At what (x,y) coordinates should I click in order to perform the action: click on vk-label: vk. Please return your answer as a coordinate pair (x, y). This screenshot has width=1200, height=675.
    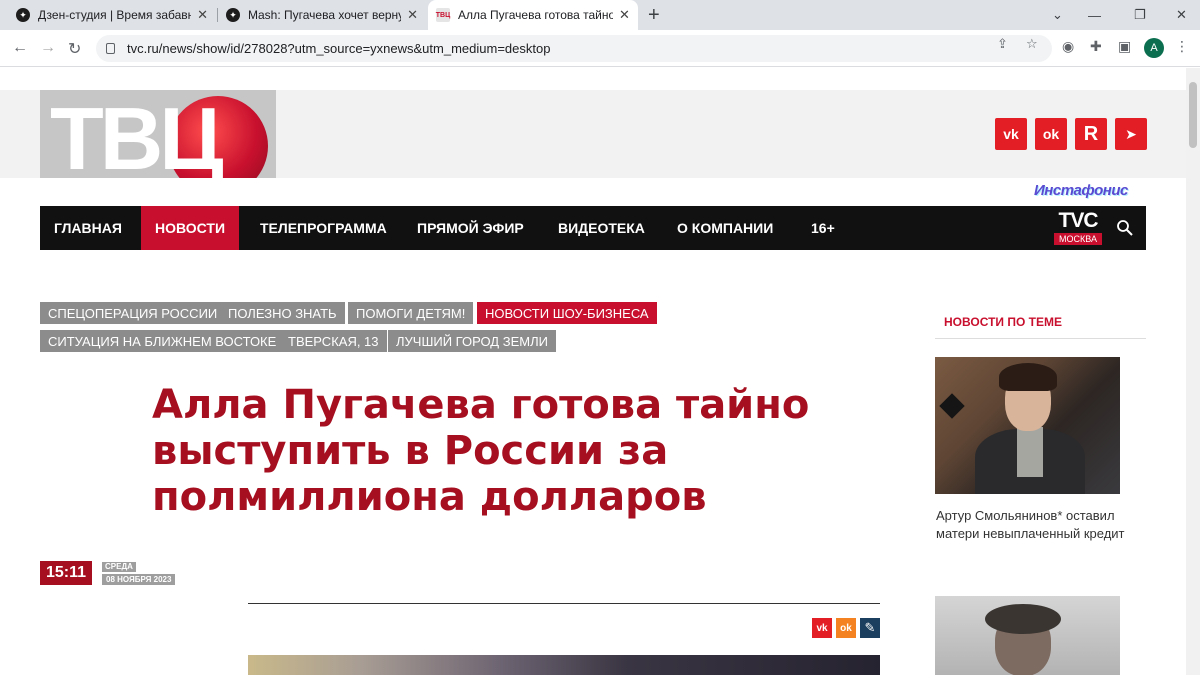
    Looking at the image, I should click on (1011, 134).